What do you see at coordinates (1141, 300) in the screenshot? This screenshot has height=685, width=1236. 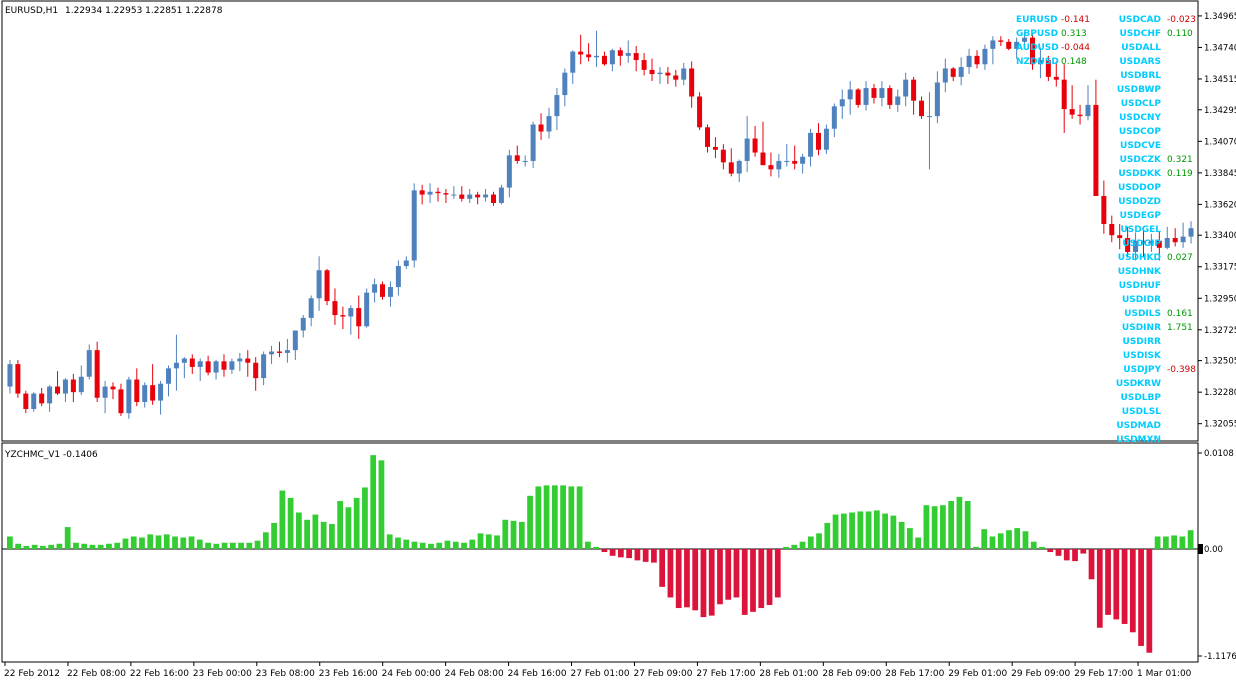 I see `pair-name: USDIDR` at bounding box center [1141, 300].